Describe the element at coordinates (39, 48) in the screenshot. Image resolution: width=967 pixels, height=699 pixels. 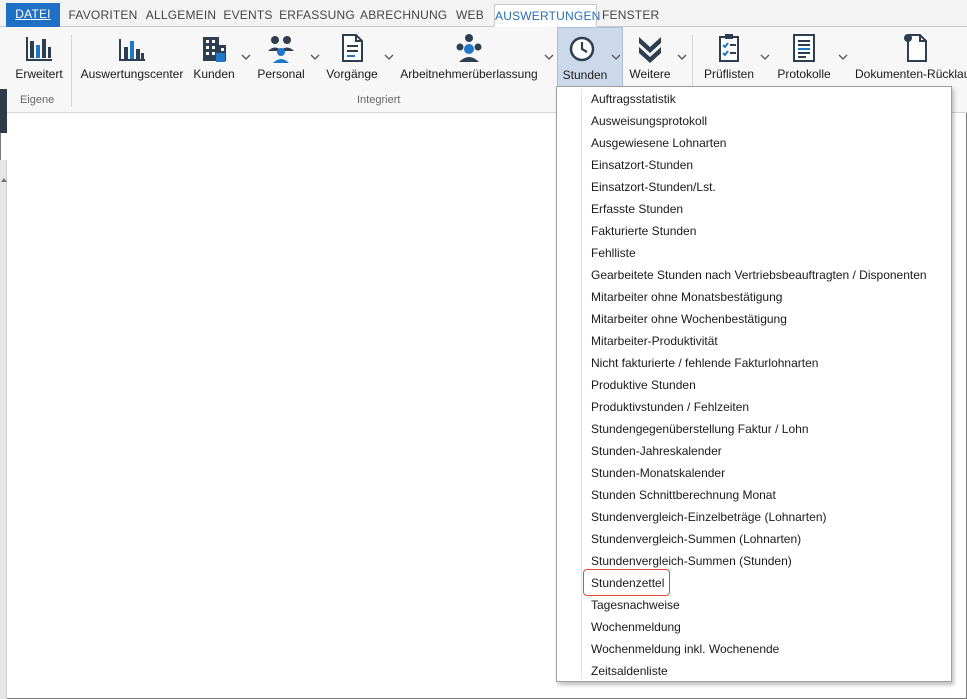
I see `bar-chart-frame-icon` at that location.